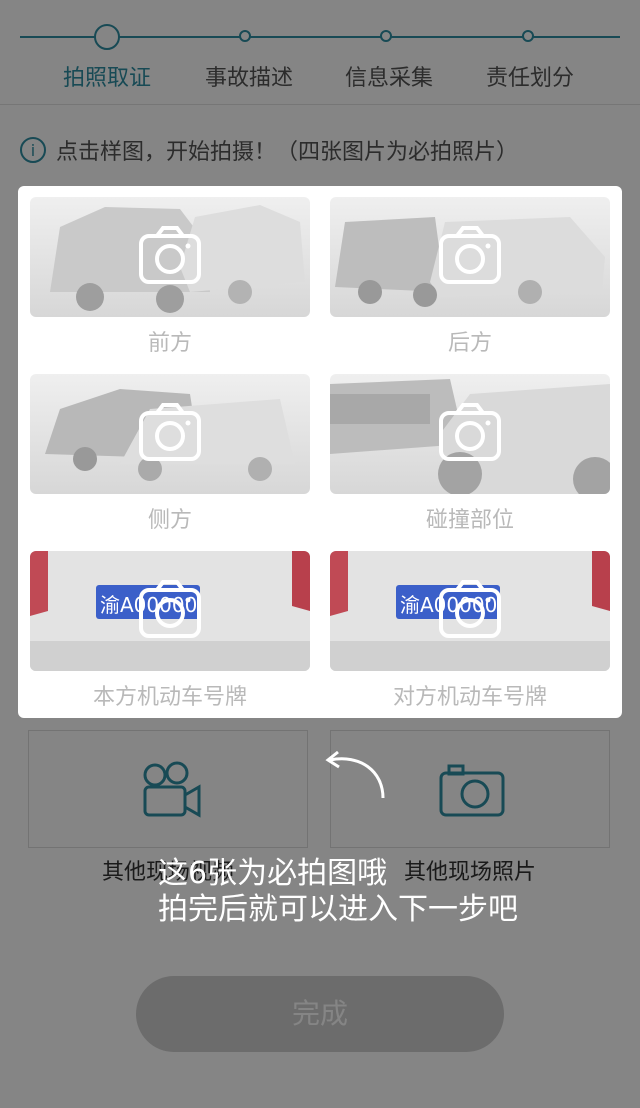 This screenshot has height=1108, width=640. Describe the element at coordinates (469, 697) in the screenshot. I see `photo-other-plate-label: 对方机动车号牌` at that location.